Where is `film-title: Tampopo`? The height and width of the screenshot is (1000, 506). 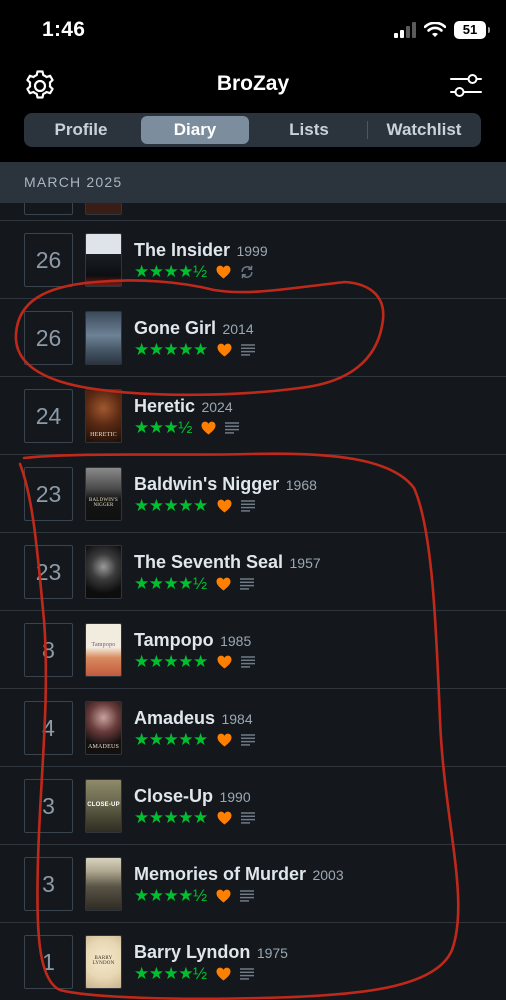
film-title: Tampopo is located at coordinates (174, 640).